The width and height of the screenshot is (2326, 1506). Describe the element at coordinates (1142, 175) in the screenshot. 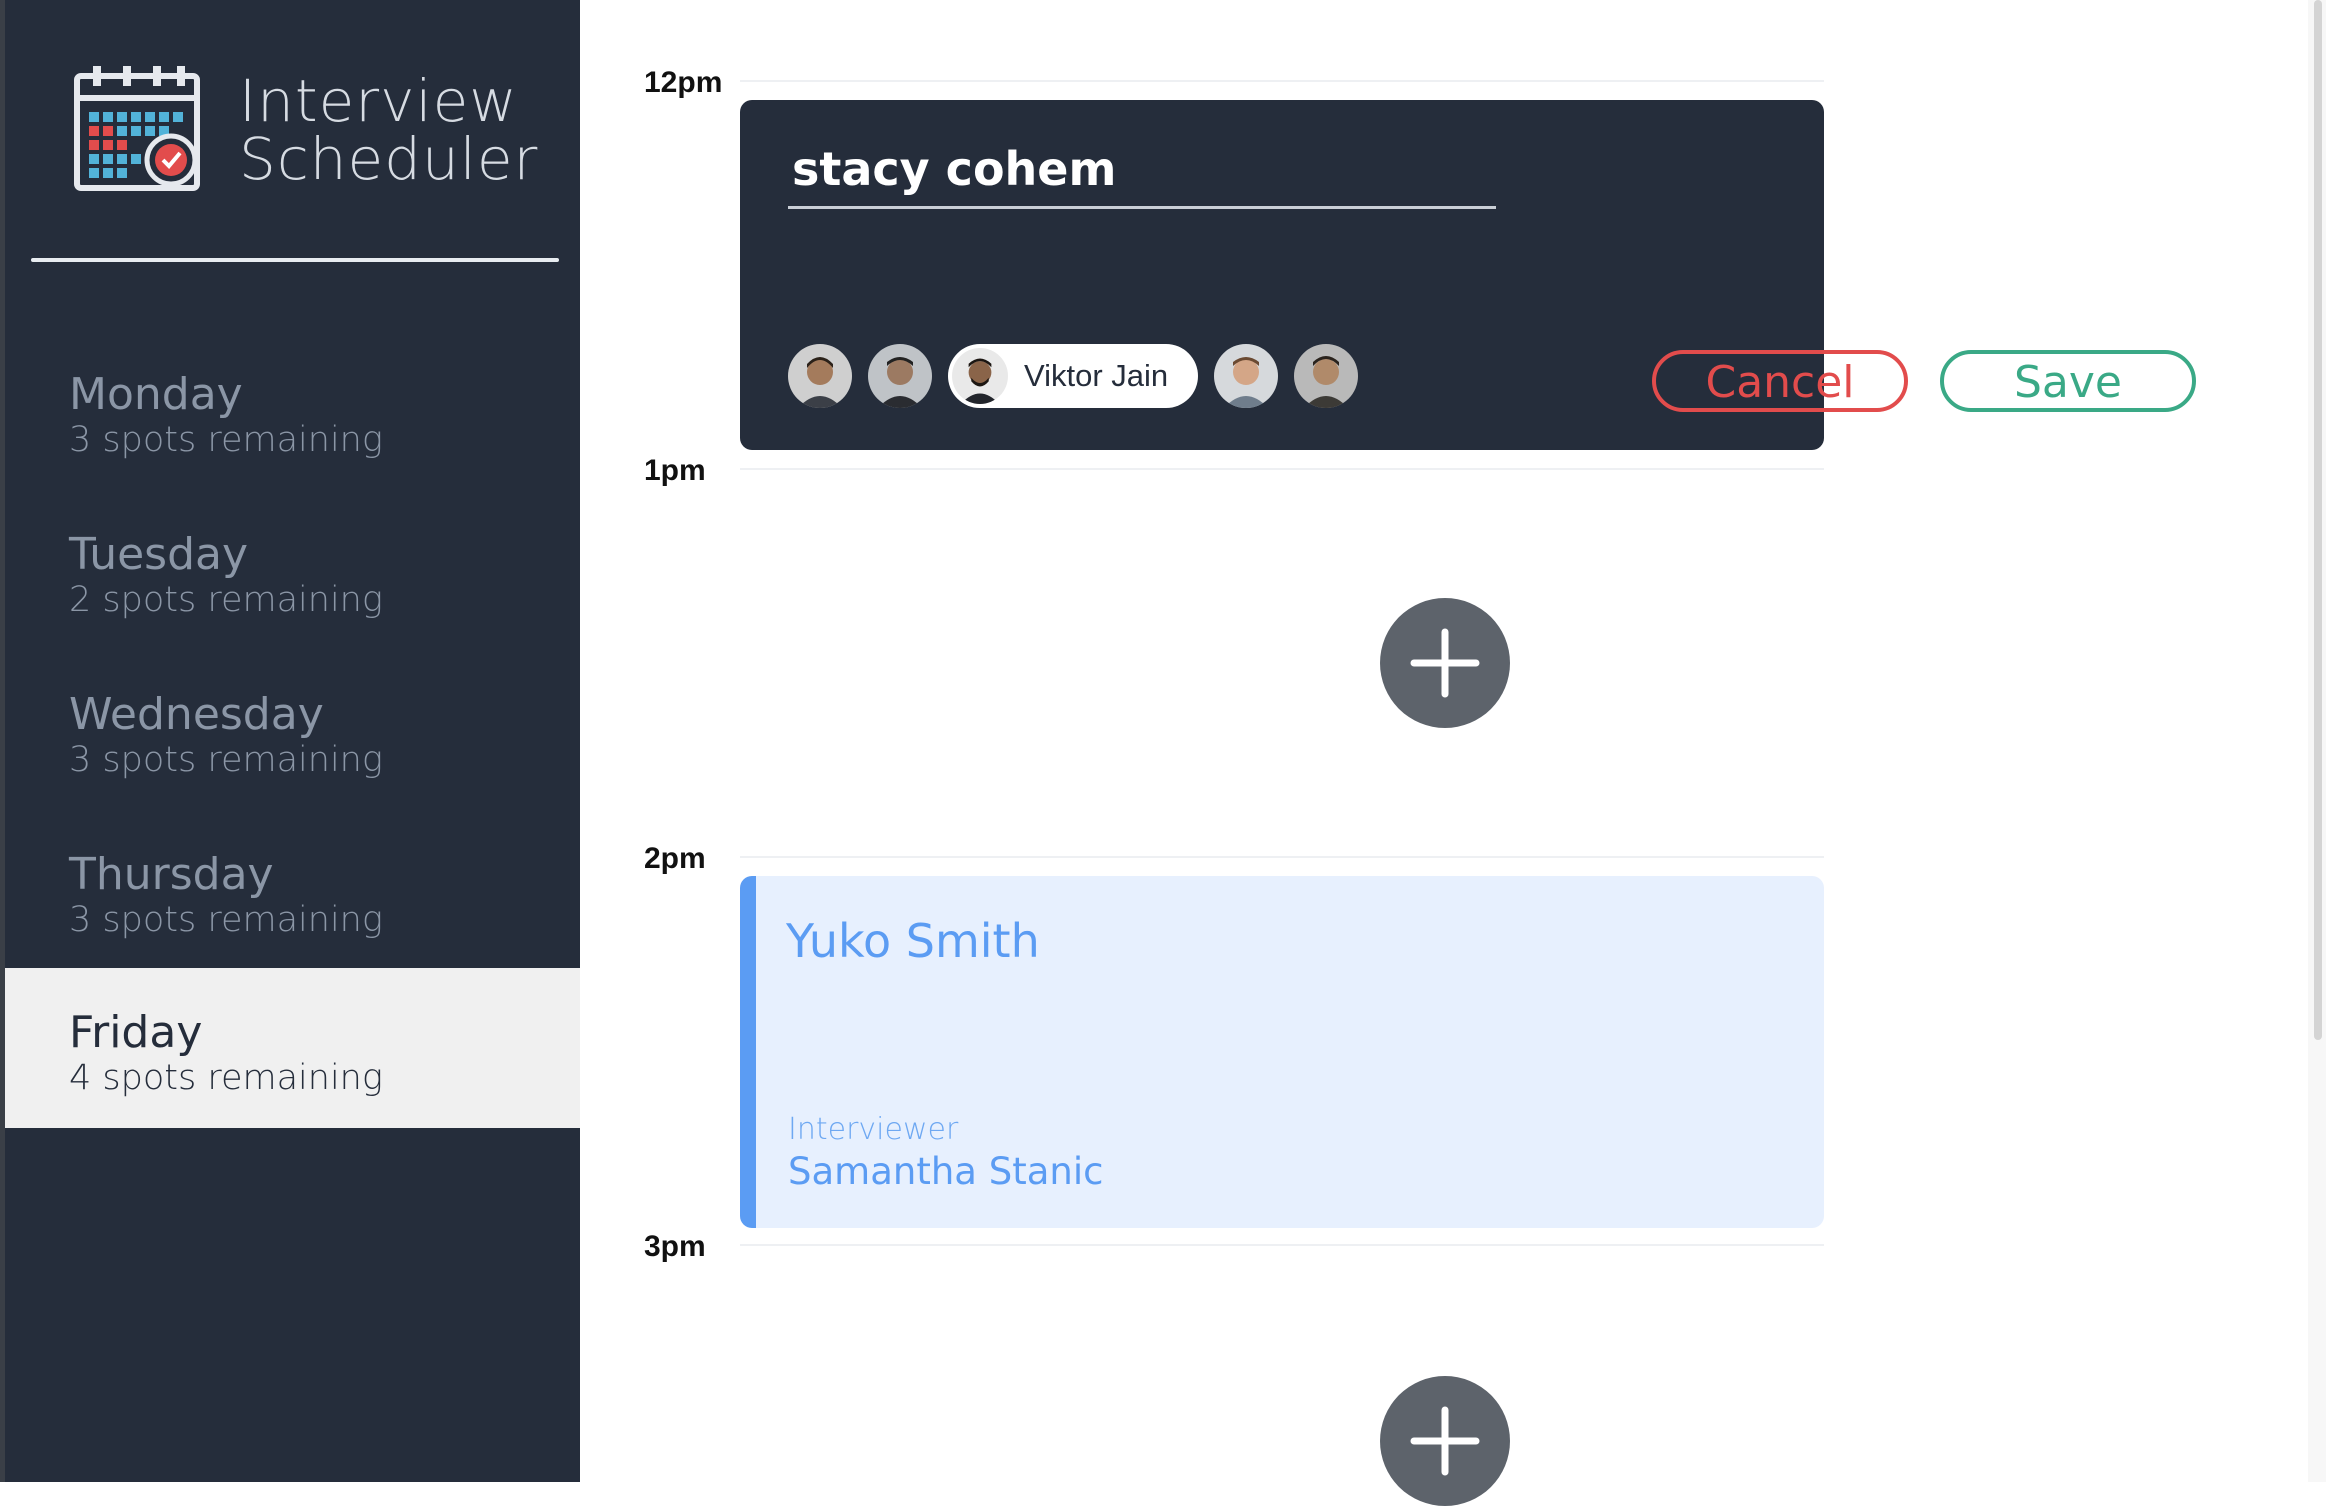

I see `student-name-input` at that location.